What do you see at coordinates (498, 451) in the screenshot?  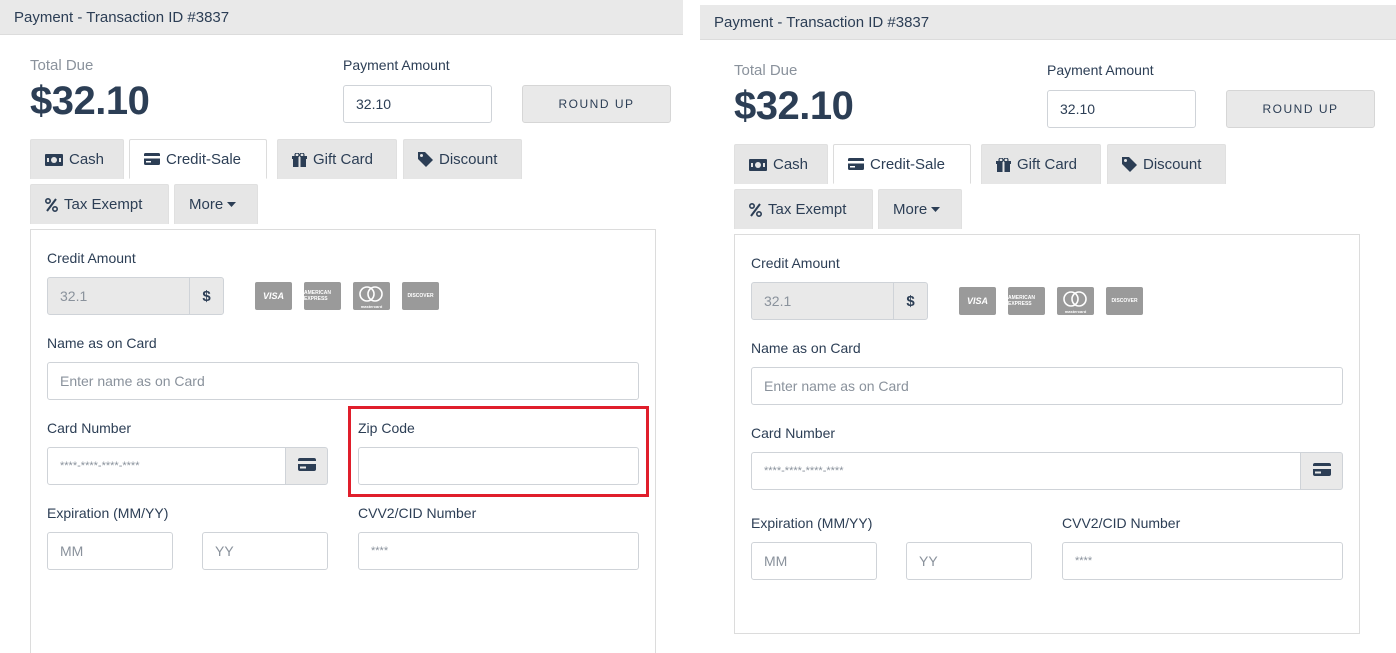 I see `zip-code-highlight` at bounding box center [498, 451].